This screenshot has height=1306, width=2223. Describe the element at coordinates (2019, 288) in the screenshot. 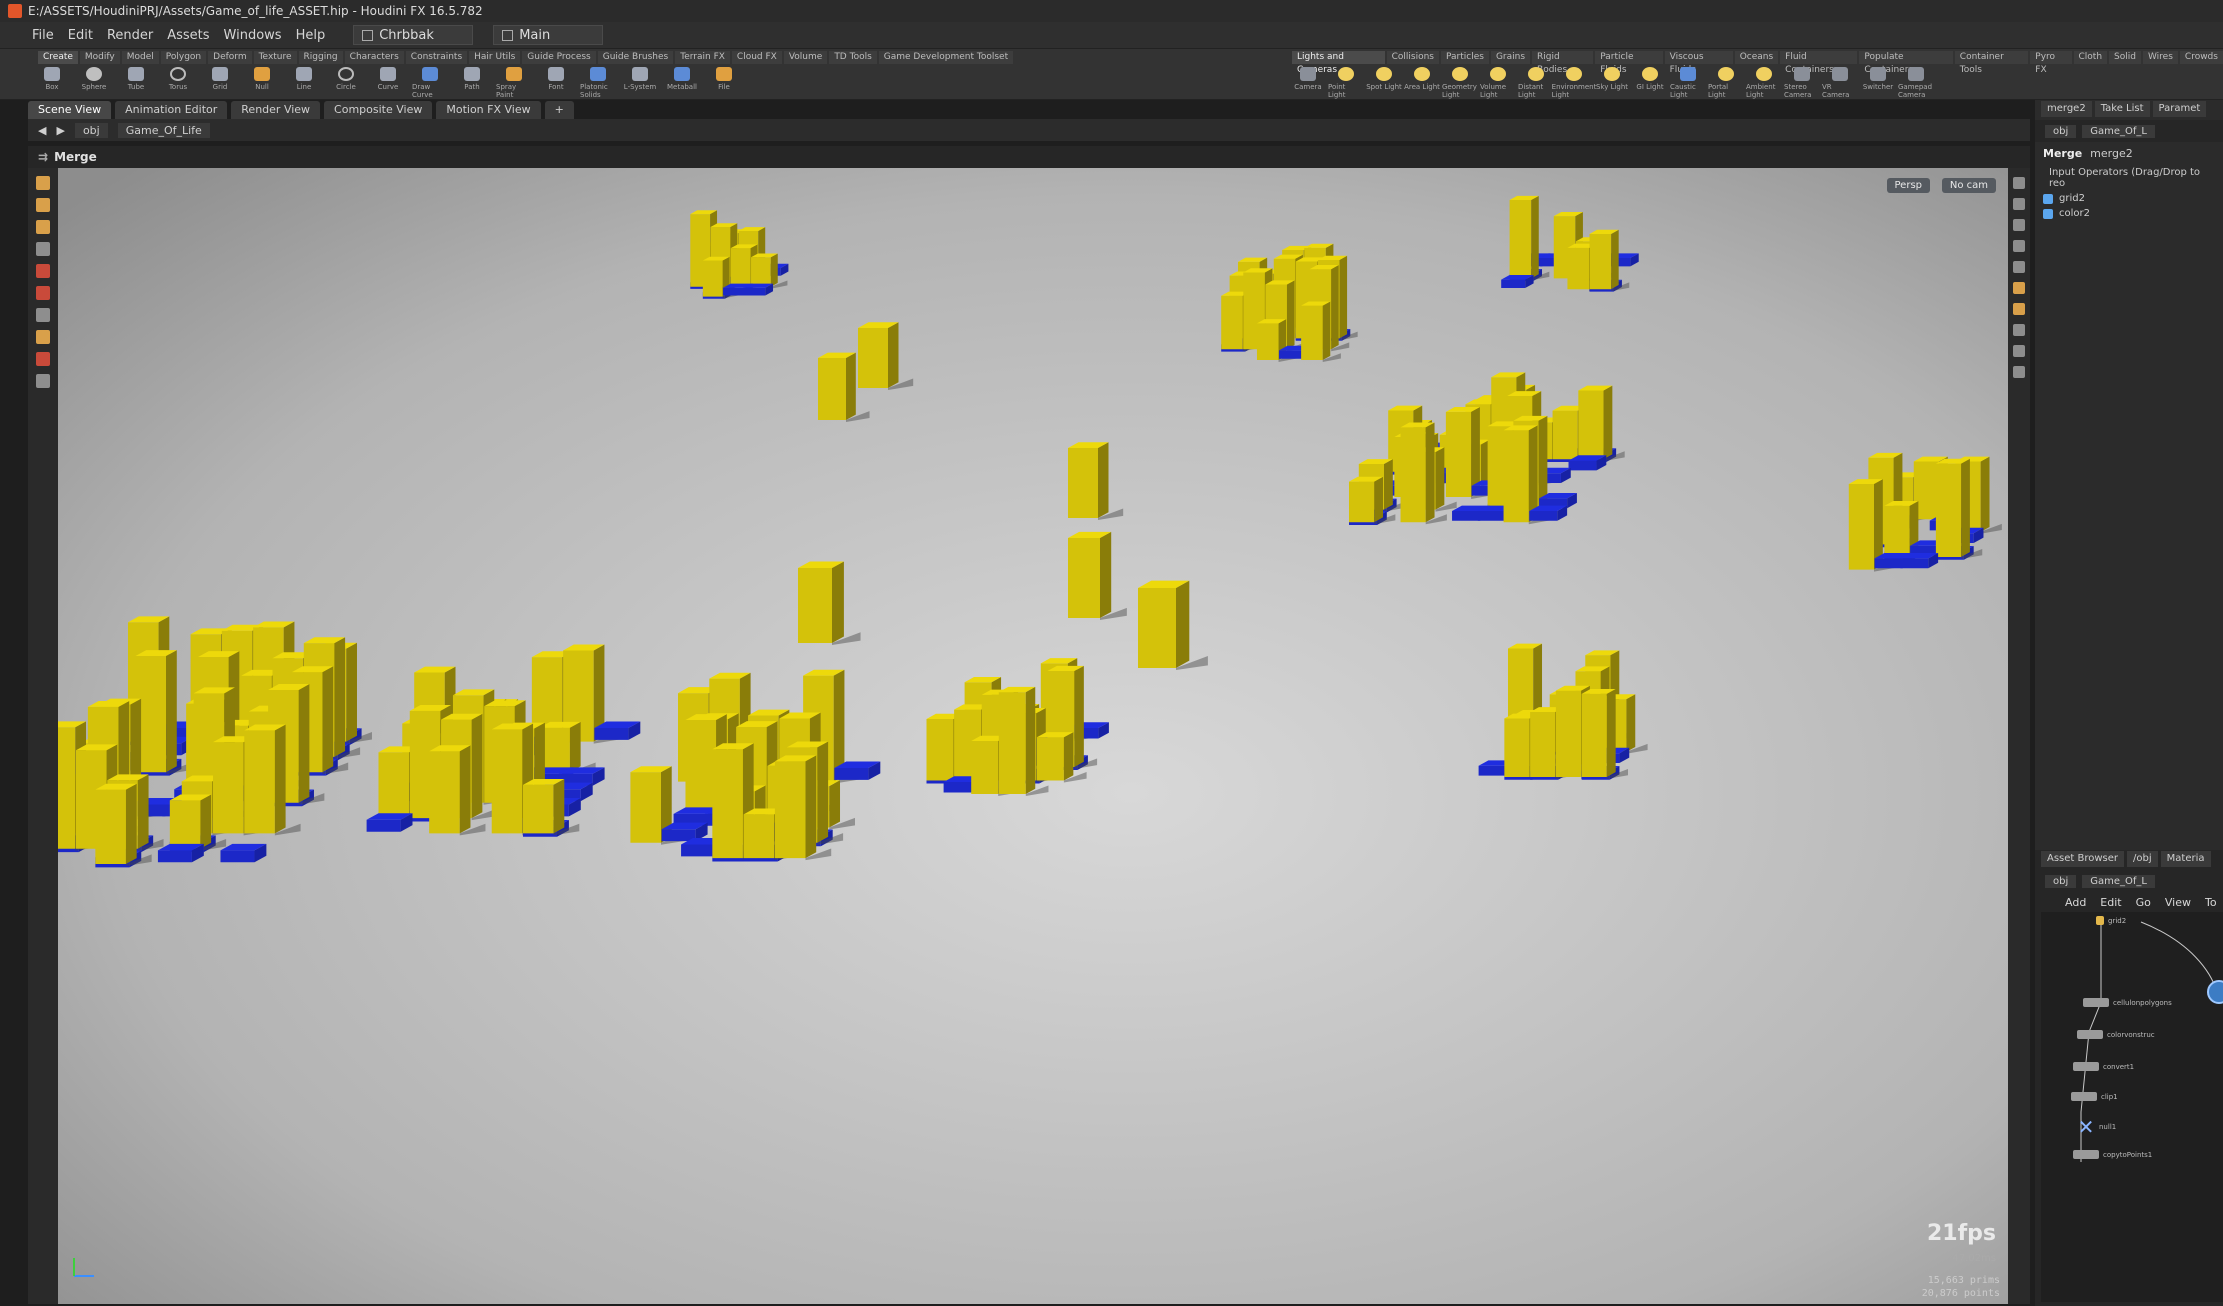

I see `camera-icon` at that location.